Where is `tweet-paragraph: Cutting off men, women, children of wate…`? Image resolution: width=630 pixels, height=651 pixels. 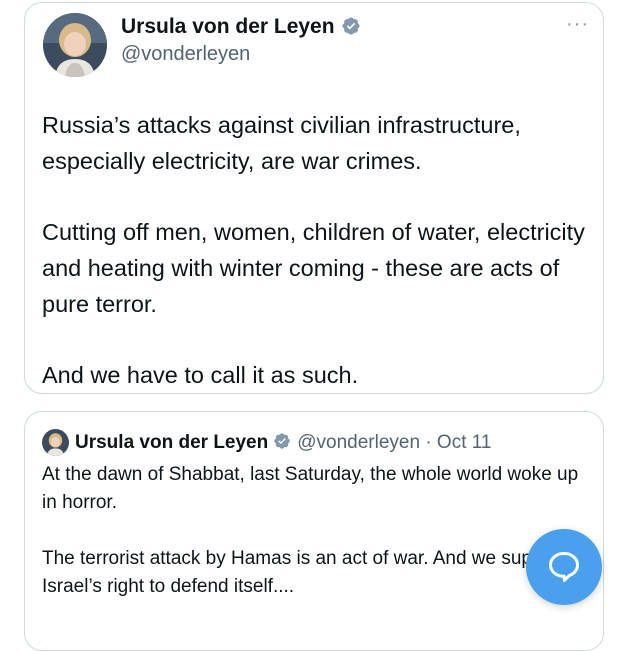
tweet-paragraph: Cutting off men, women, children of wate… is located at coordinates (313, 268).